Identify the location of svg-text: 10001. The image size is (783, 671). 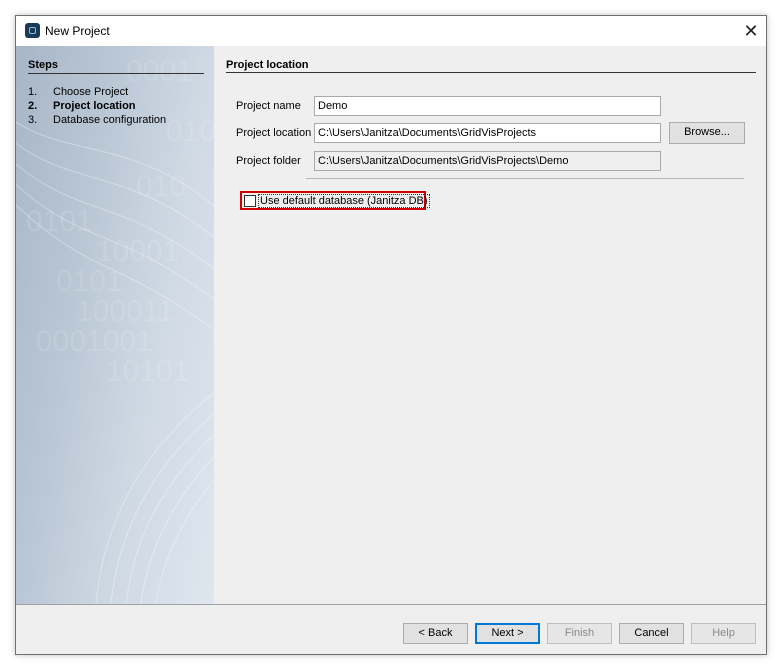
(137, 251).